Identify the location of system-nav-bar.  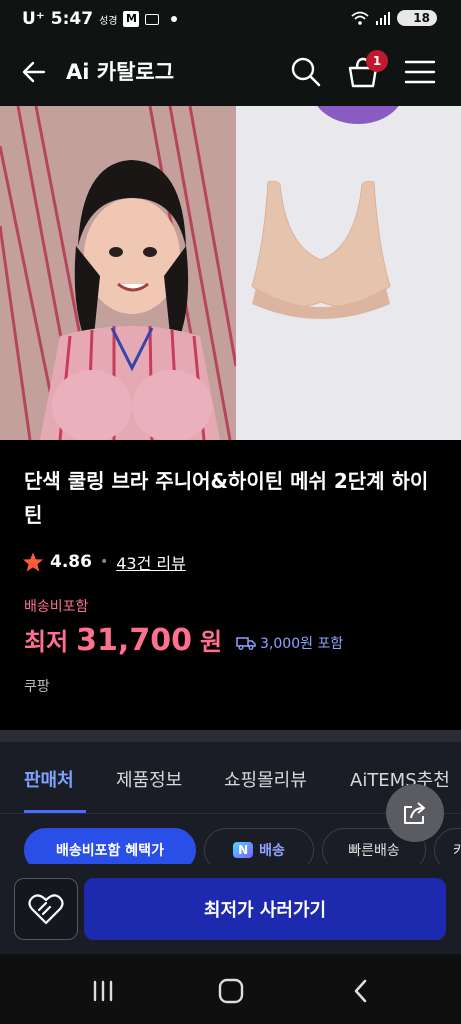
(230, 989).